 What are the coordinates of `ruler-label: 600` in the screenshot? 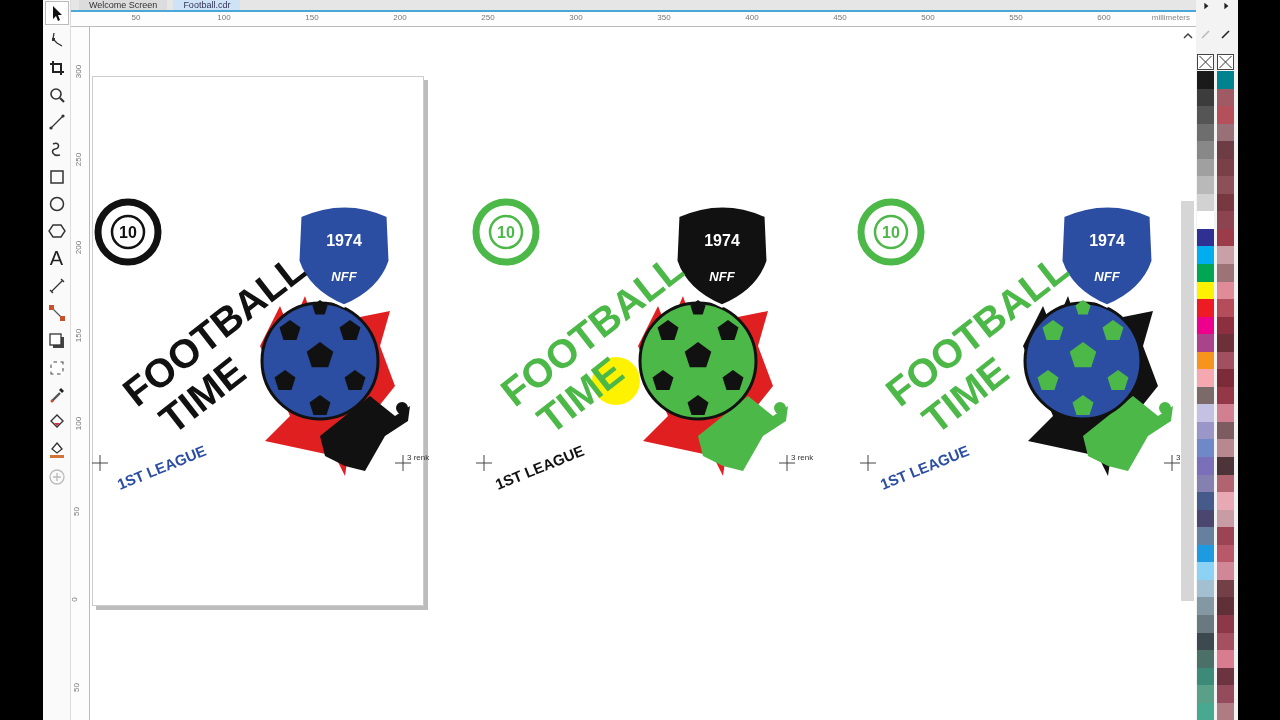 It's located at (1104, 17).